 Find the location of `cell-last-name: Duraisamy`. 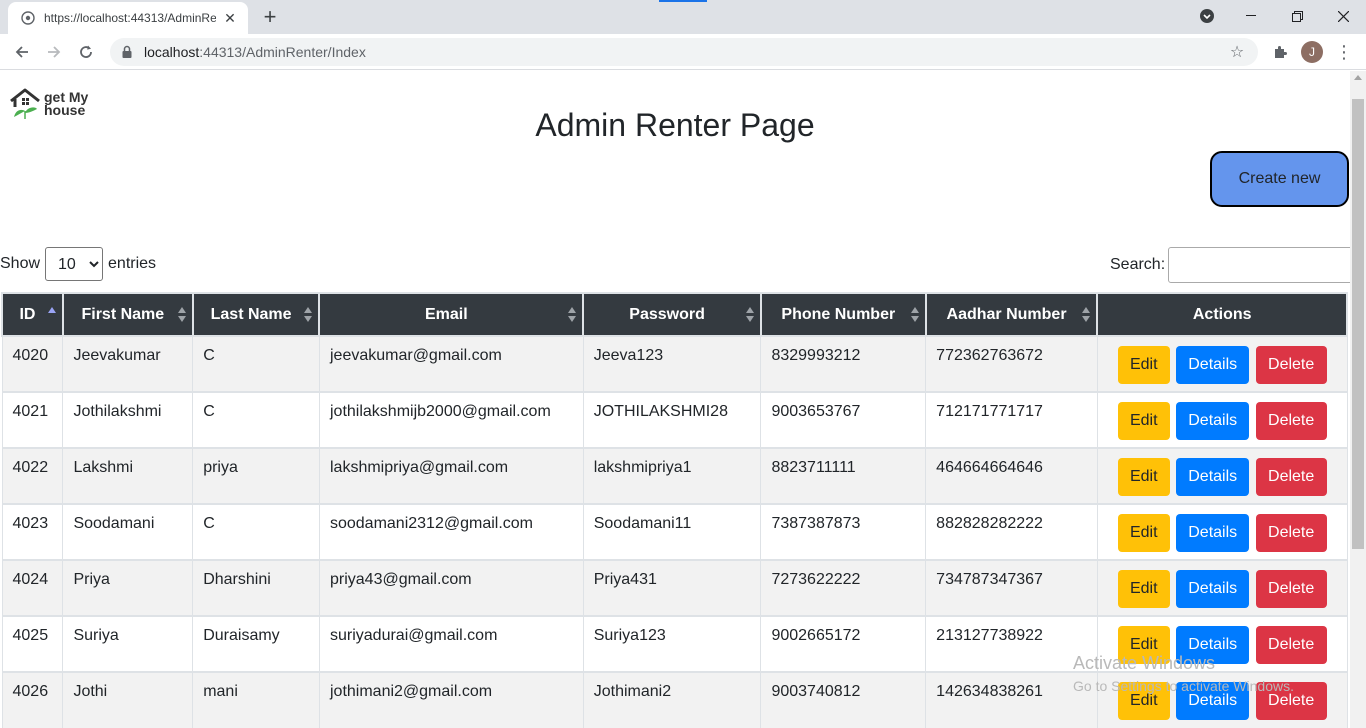

cell-last-name: Duraisamy is located at coordinates (256, 644).